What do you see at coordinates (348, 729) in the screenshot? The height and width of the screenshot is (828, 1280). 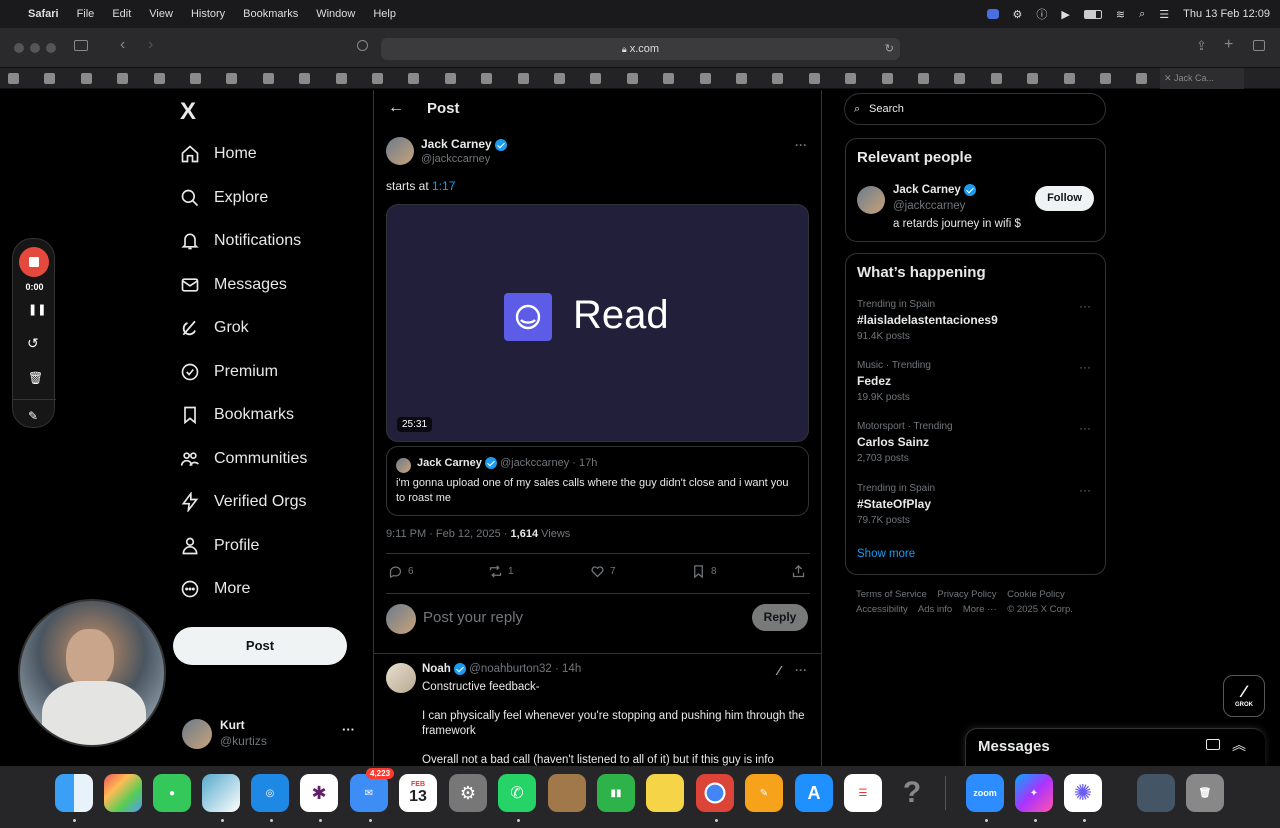 I see `account-more-icon: ···` at bounding box center [348, 729].